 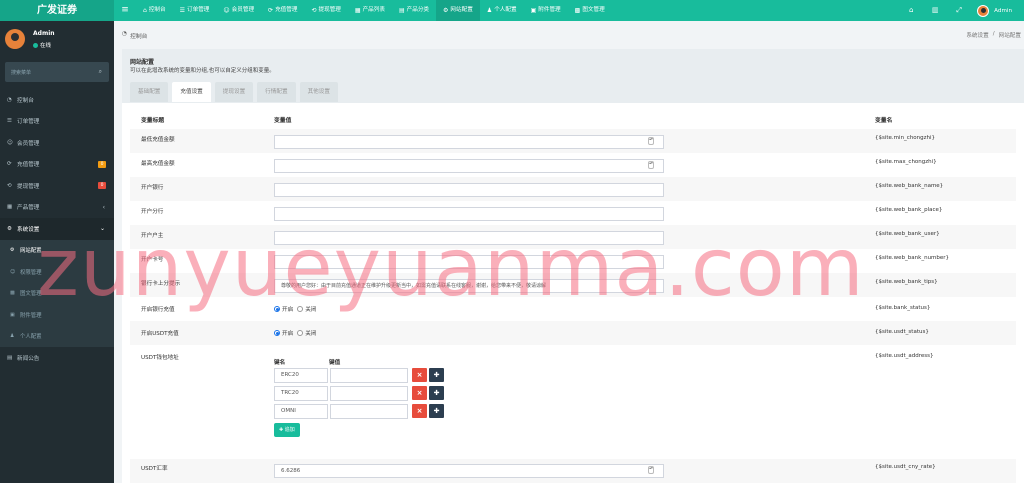 I want to click on table-row: USDT汇率 6.6286 ▴▾ {$site.usdt_cny_rate}, so click(x=573, y=471).